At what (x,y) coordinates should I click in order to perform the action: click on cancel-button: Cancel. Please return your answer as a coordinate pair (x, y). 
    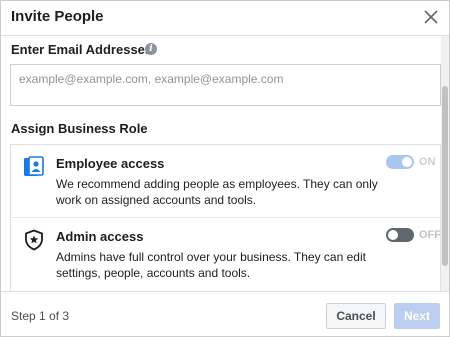
    Looking at the image, I should click on (356, 316).